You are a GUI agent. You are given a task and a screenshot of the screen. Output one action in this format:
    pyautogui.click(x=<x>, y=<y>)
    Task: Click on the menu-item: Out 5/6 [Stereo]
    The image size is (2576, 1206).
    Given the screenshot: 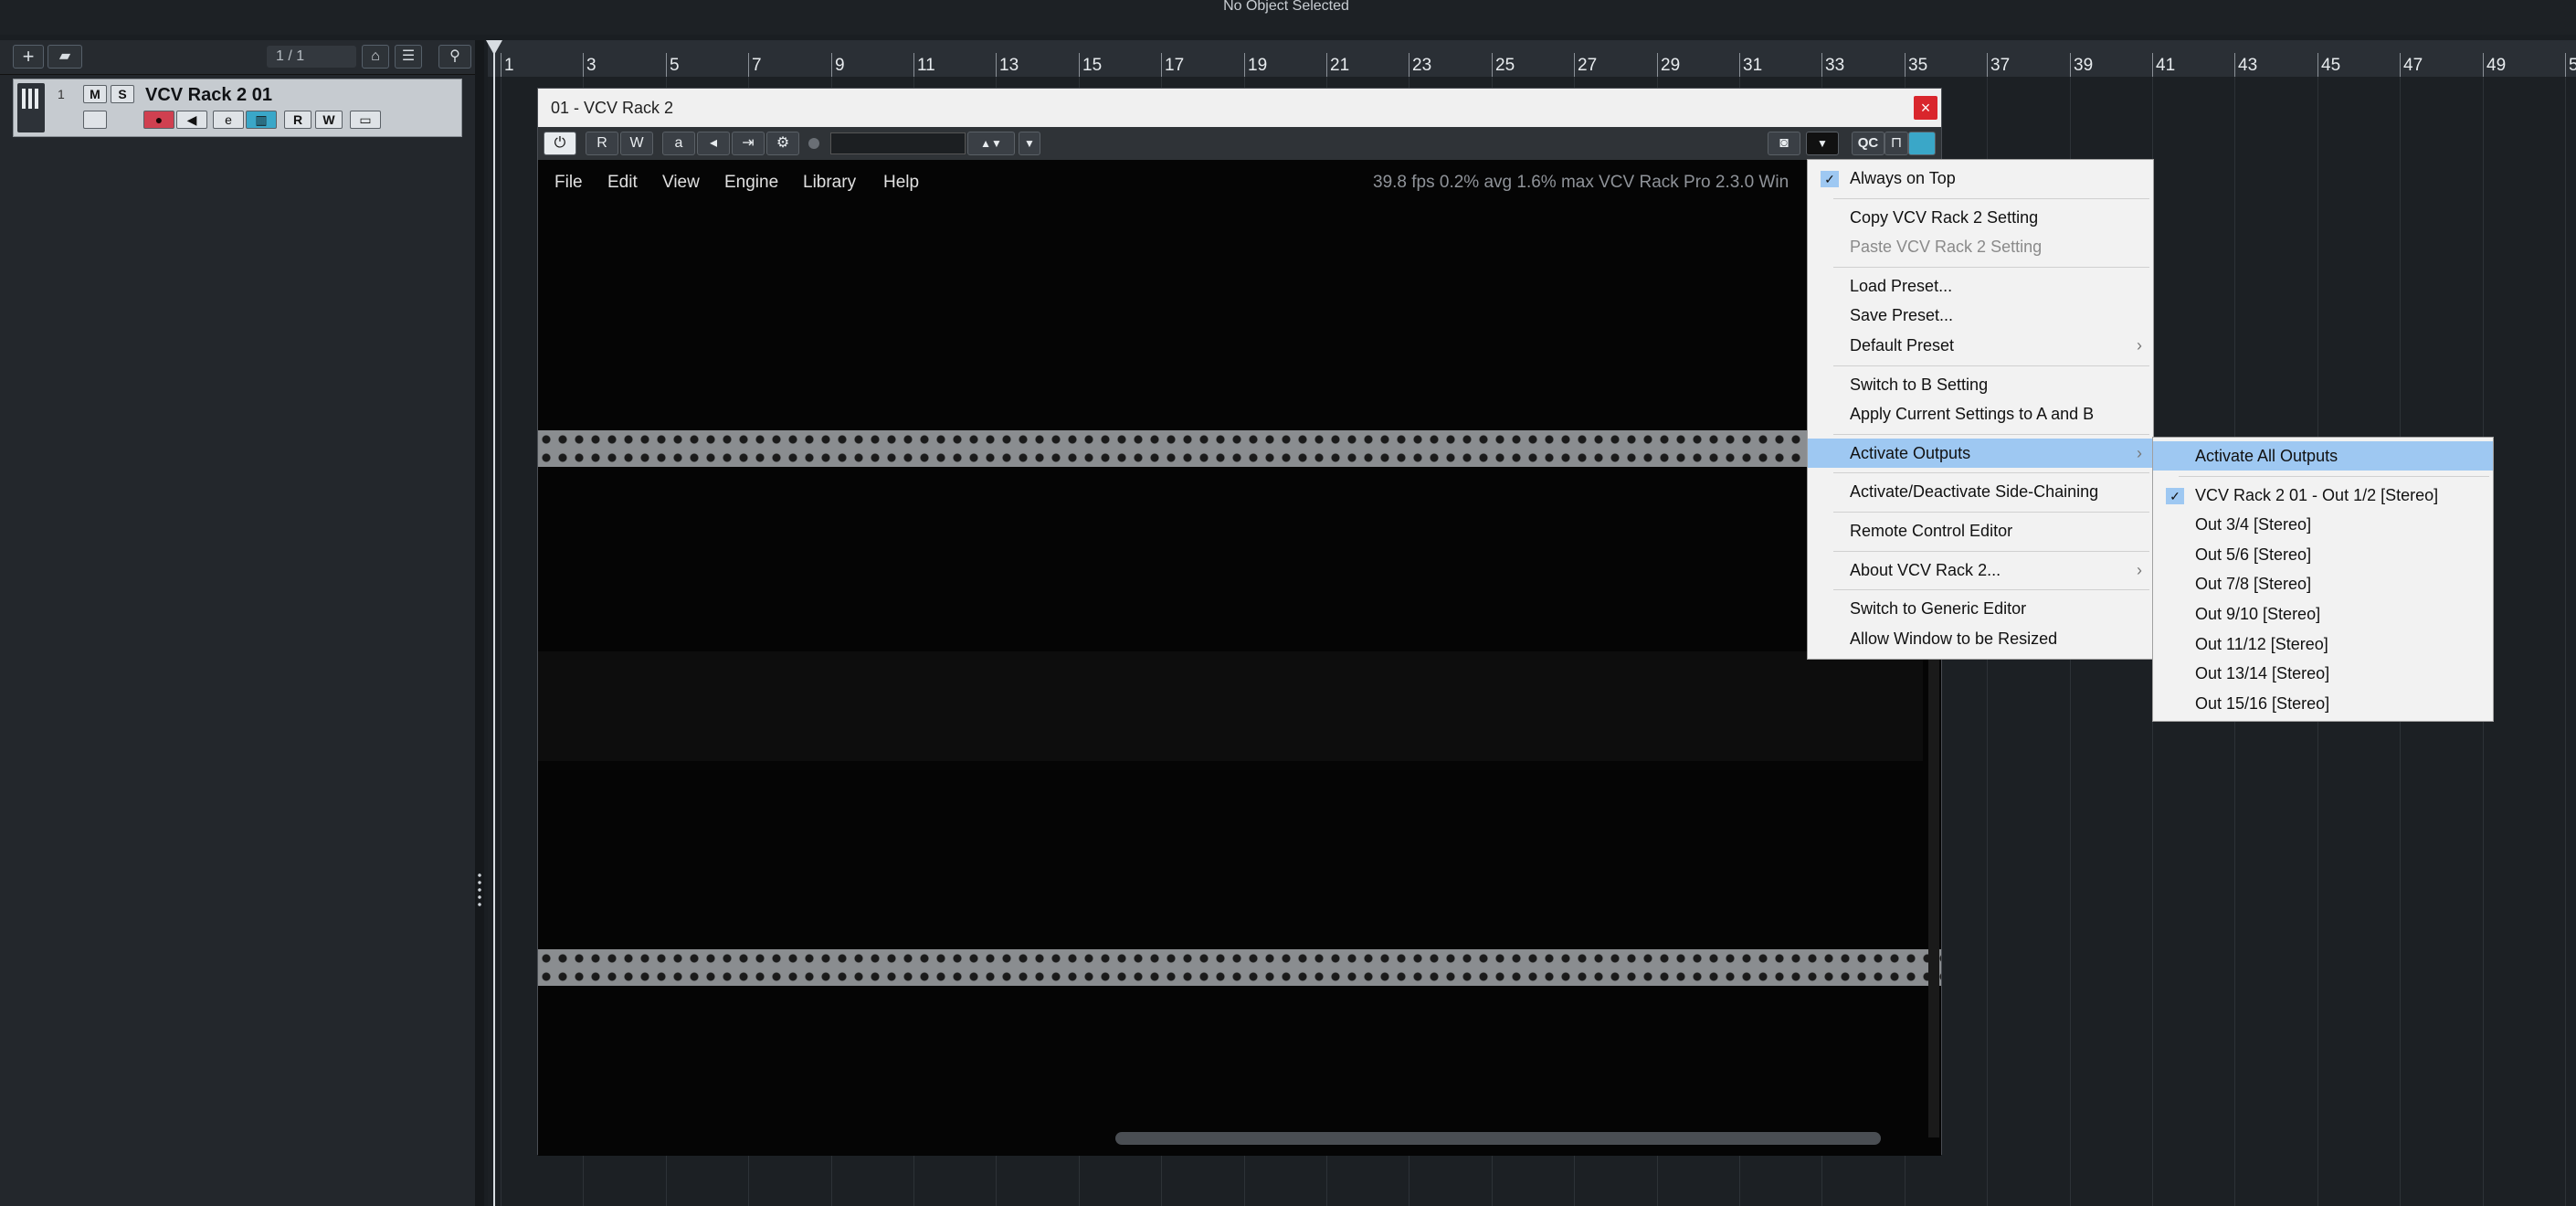 What is the action you would take?
    pyautogui.click(x=2323, y=554)
    